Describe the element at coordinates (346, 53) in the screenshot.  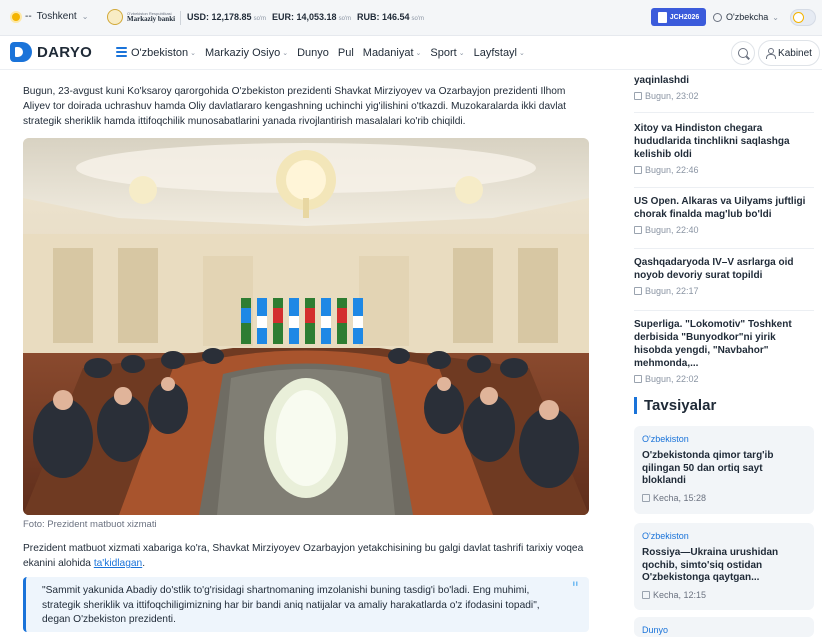
I see `nav-item-money: Pul` at that location.